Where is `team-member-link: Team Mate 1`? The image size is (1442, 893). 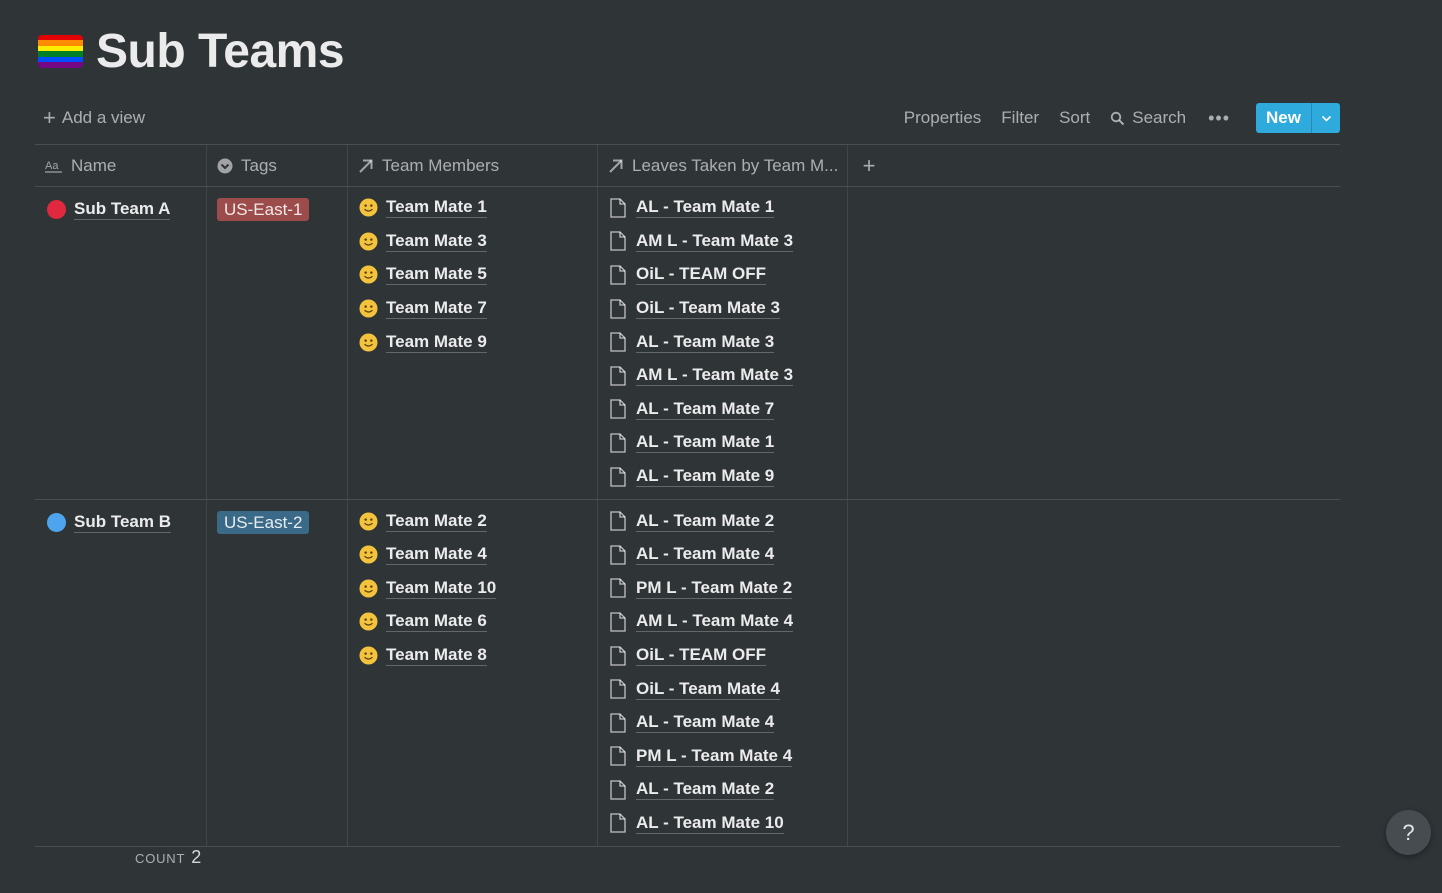
team-member-link: Team Mate 1 is located at coordinates (472, 208).